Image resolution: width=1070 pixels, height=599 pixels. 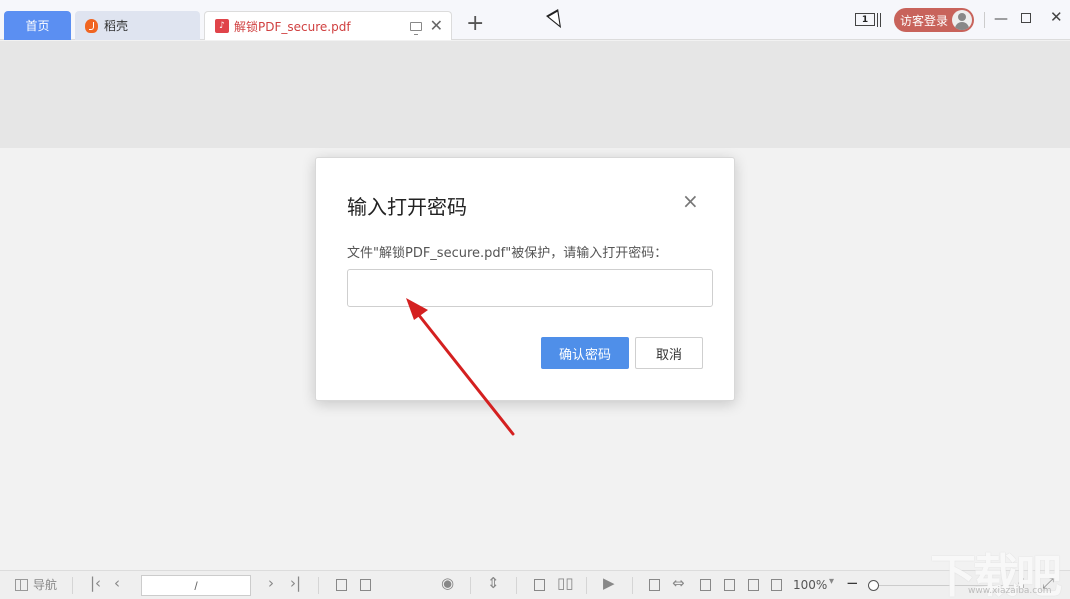 What do you see at coordinates (436, 26) in the screenshot?
I see `tab-close-icon: ✕` at bounding box center [436, 26].